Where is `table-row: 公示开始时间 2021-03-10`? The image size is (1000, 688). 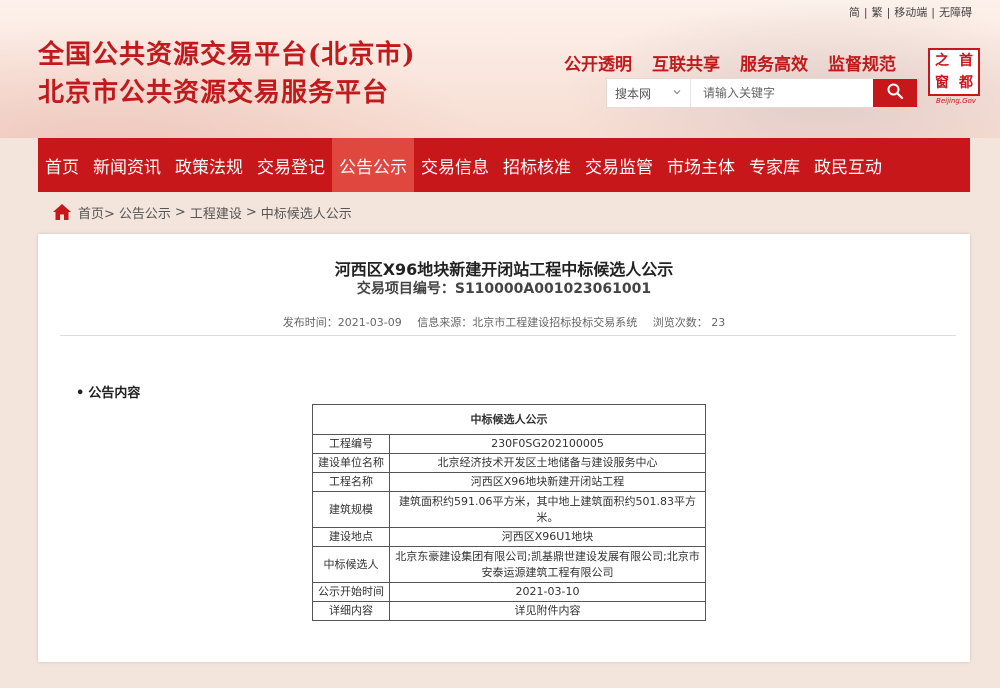 table-row: 公示开始时间 2021-03-10 is located at coordinates (509, 592).